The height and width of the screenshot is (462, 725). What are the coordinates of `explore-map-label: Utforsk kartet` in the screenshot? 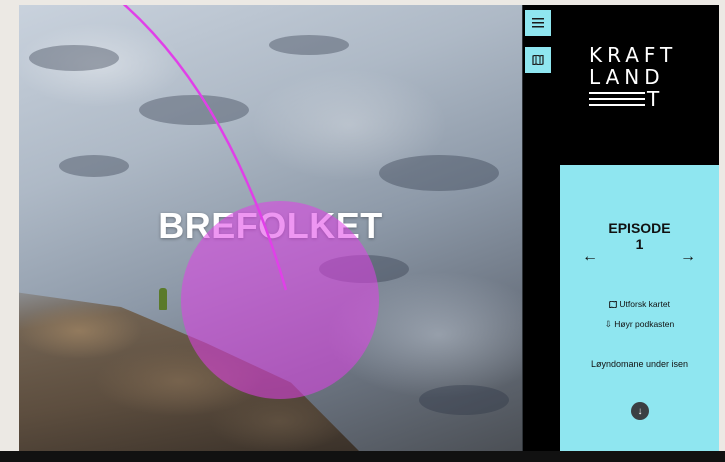 It's located at (644, 304).